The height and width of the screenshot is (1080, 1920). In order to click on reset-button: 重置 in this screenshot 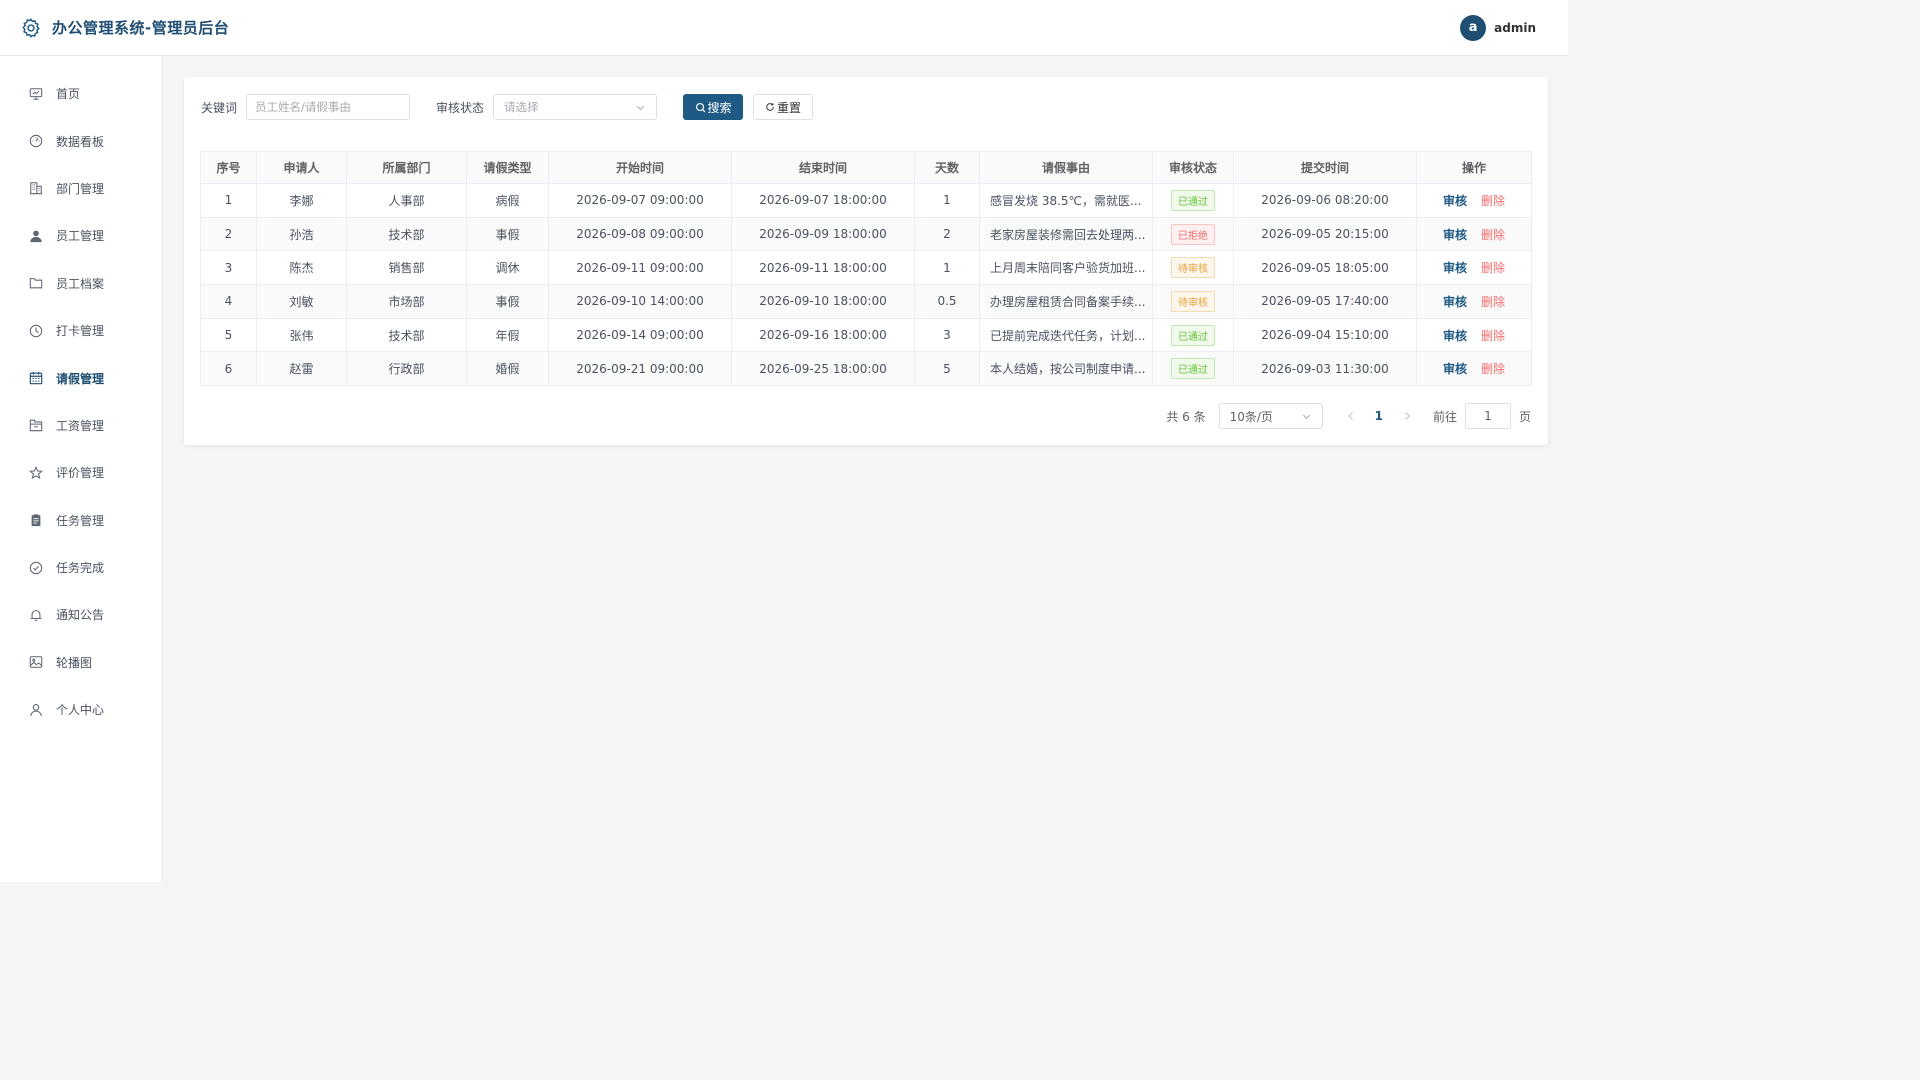, I will do `click(783, 107)`.